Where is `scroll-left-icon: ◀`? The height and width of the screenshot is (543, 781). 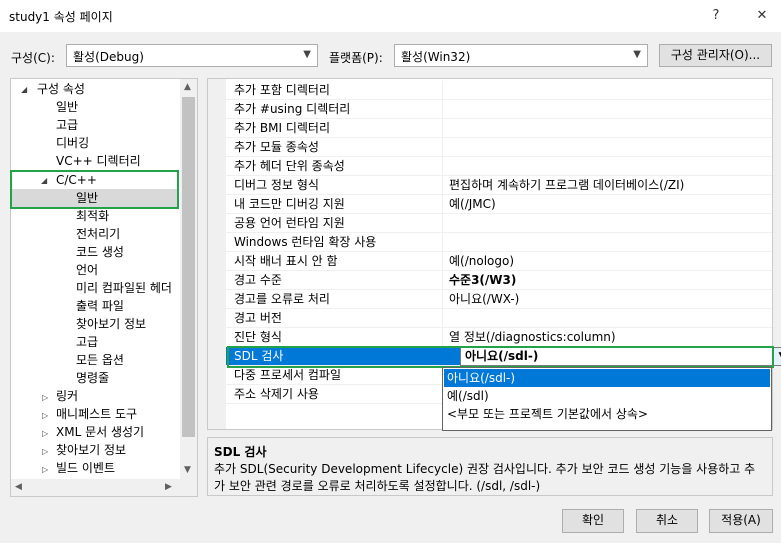 scroll-left-icon: ◀ is located at coordinates (18, 487).